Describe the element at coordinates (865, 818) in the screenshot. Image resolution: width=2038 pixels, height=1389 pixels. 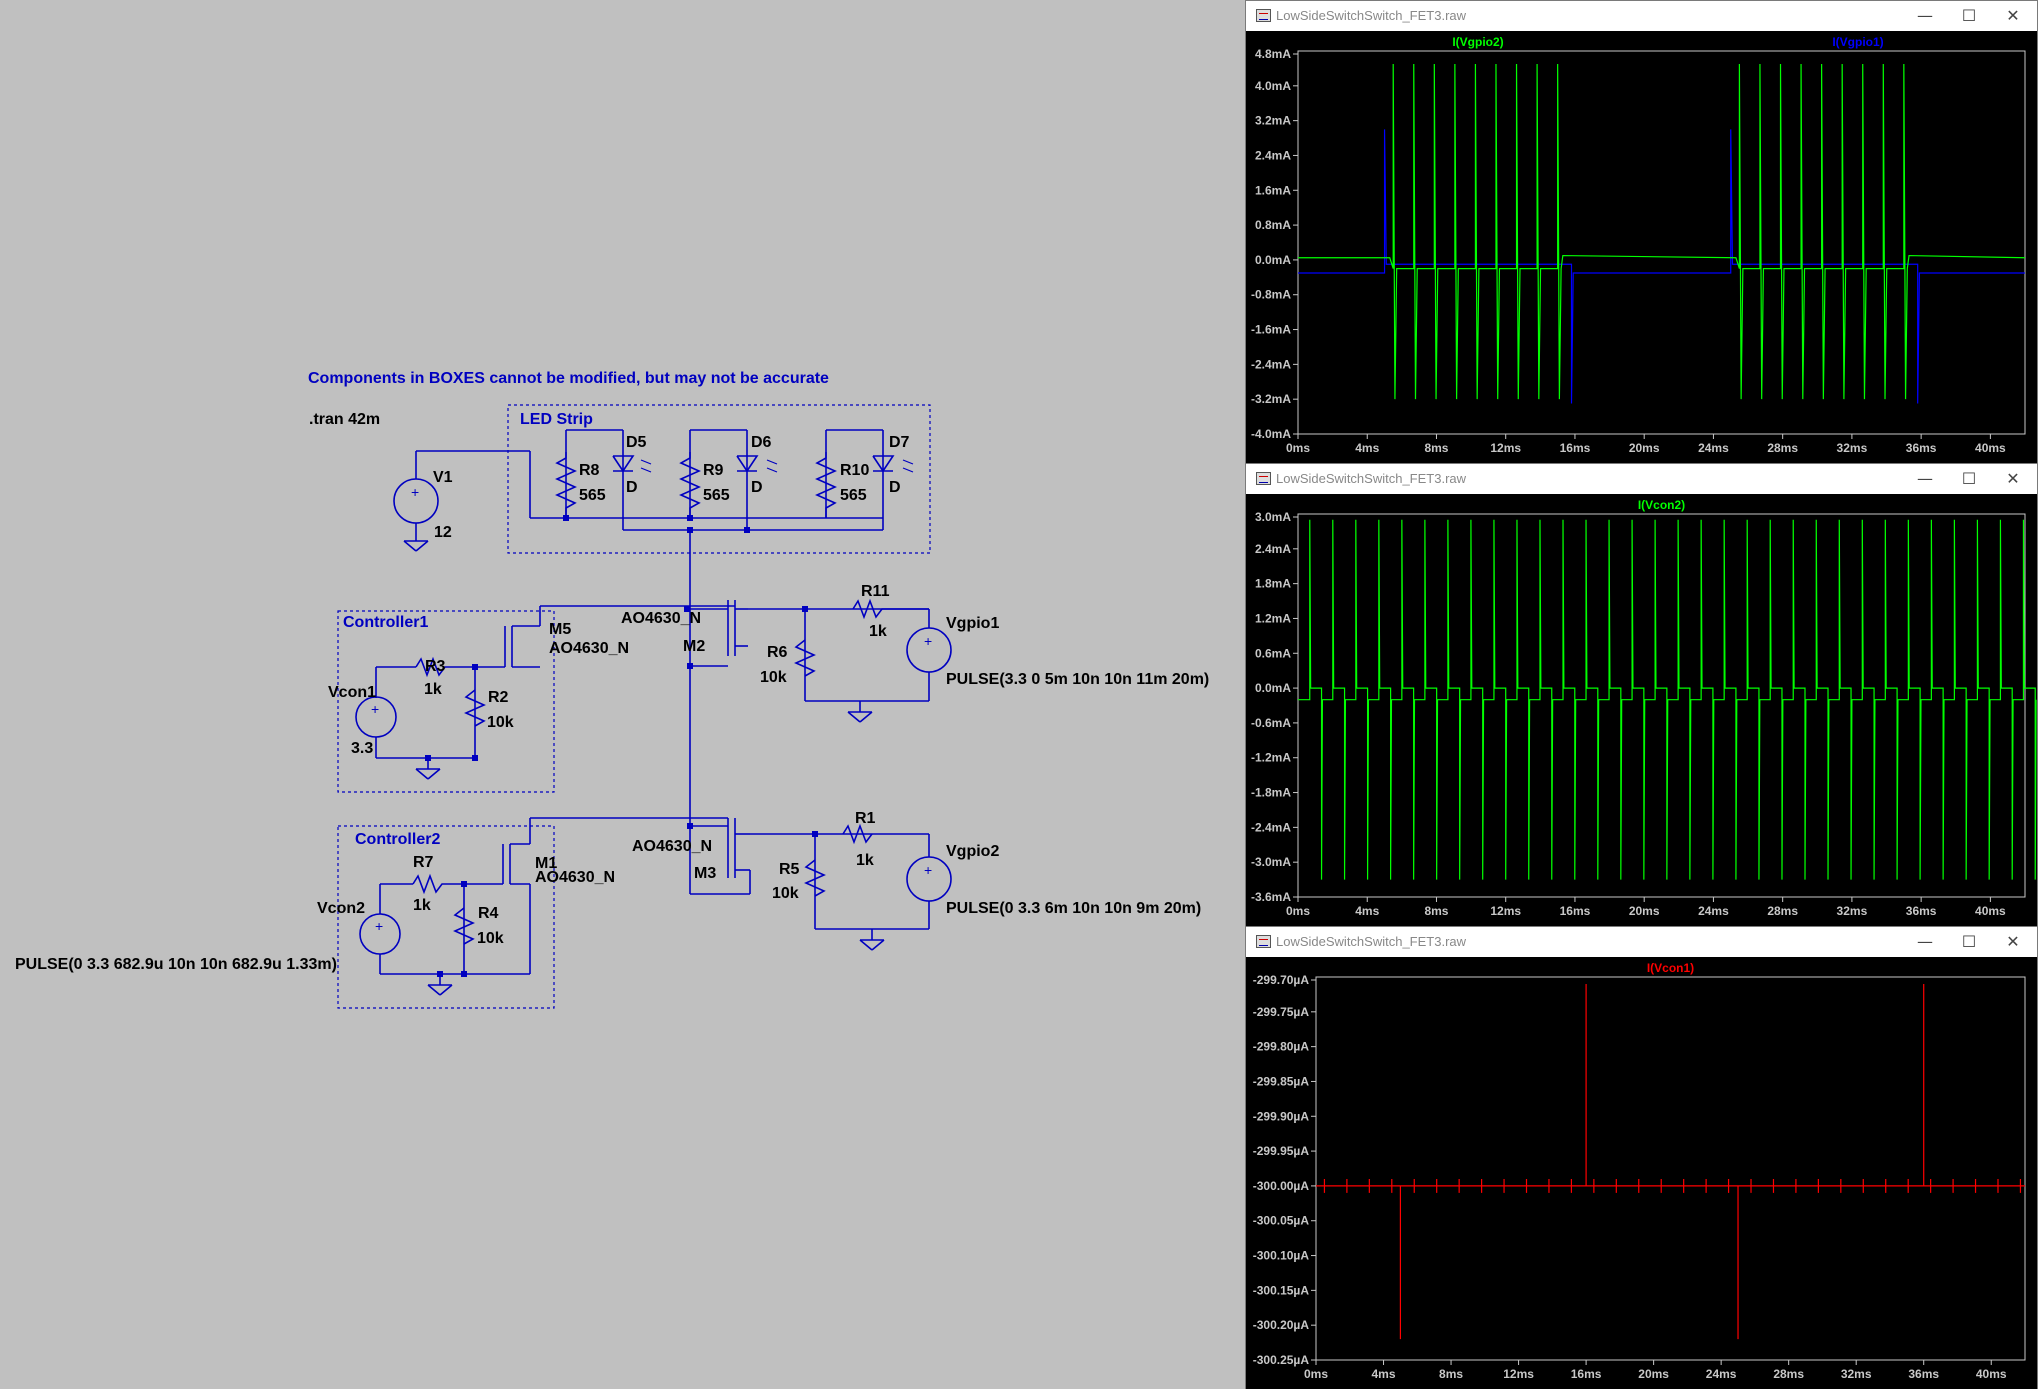
I see `r1-name: R1` at that location.